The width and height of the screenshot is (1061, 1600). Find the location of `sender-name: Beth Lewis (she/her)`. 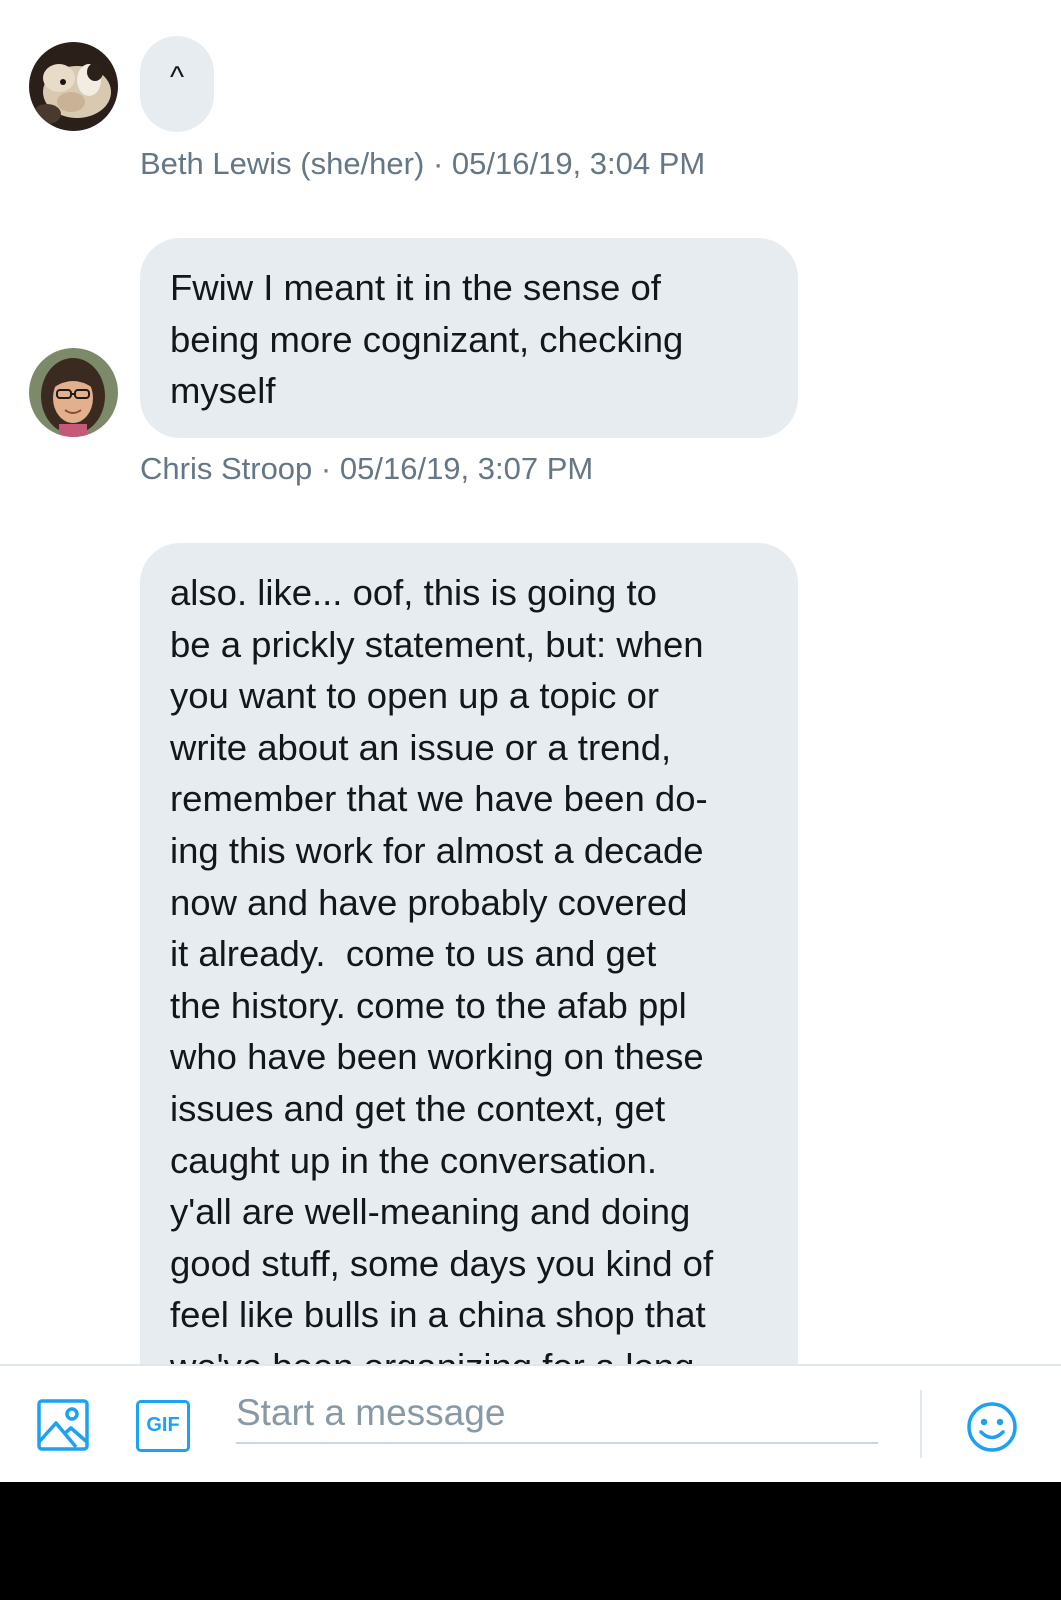

sender-name: Beth Lewis (she/her) is located at coordinates (282, 163).